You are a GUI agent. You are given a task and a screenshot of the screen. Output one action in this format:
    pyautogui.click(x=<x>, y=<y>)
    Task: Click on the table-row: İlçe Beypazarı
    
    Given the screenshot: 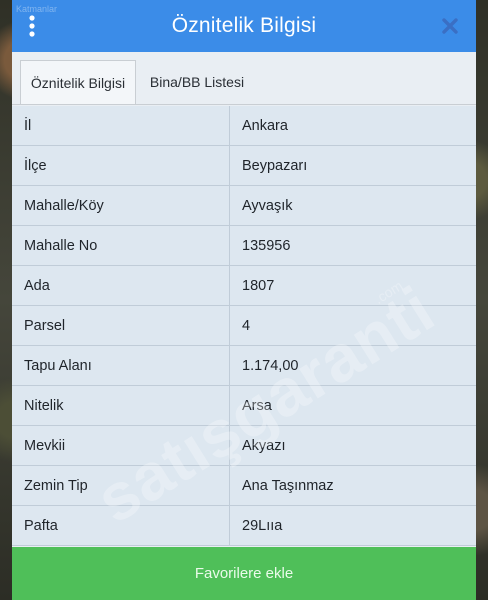 What is the action you would take?
    pyautogui.click(x=244, y=166)
    